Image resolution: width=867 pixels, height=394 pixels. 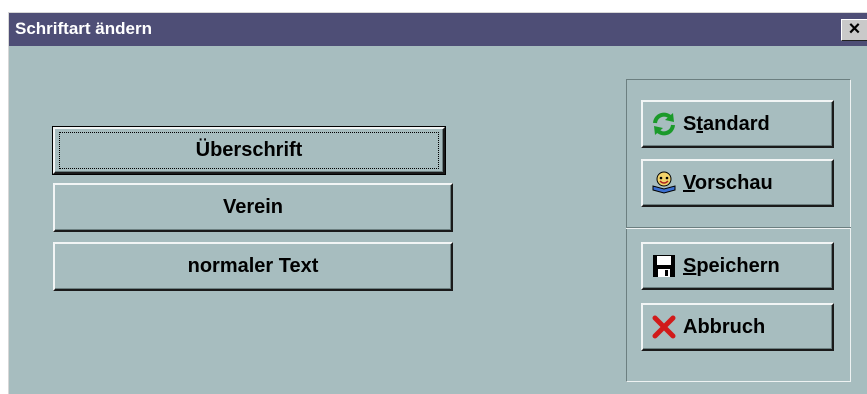 I want to click on heading-font-button: Überschrift, so click(x=249, y=150).